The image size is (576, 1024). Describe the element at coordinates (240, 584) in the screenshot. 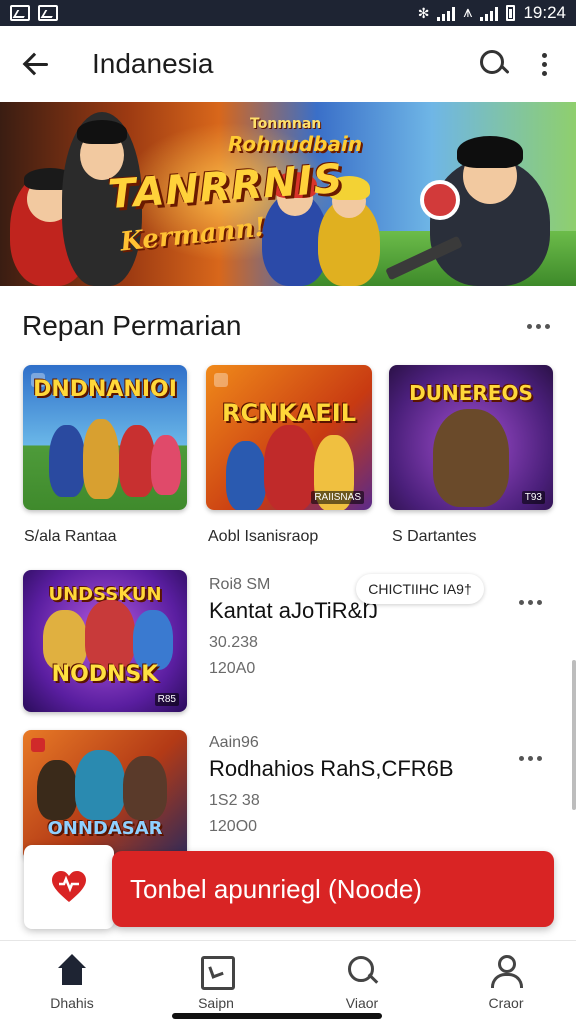

I see `list-item-meta: Roi8 SM` at that location.